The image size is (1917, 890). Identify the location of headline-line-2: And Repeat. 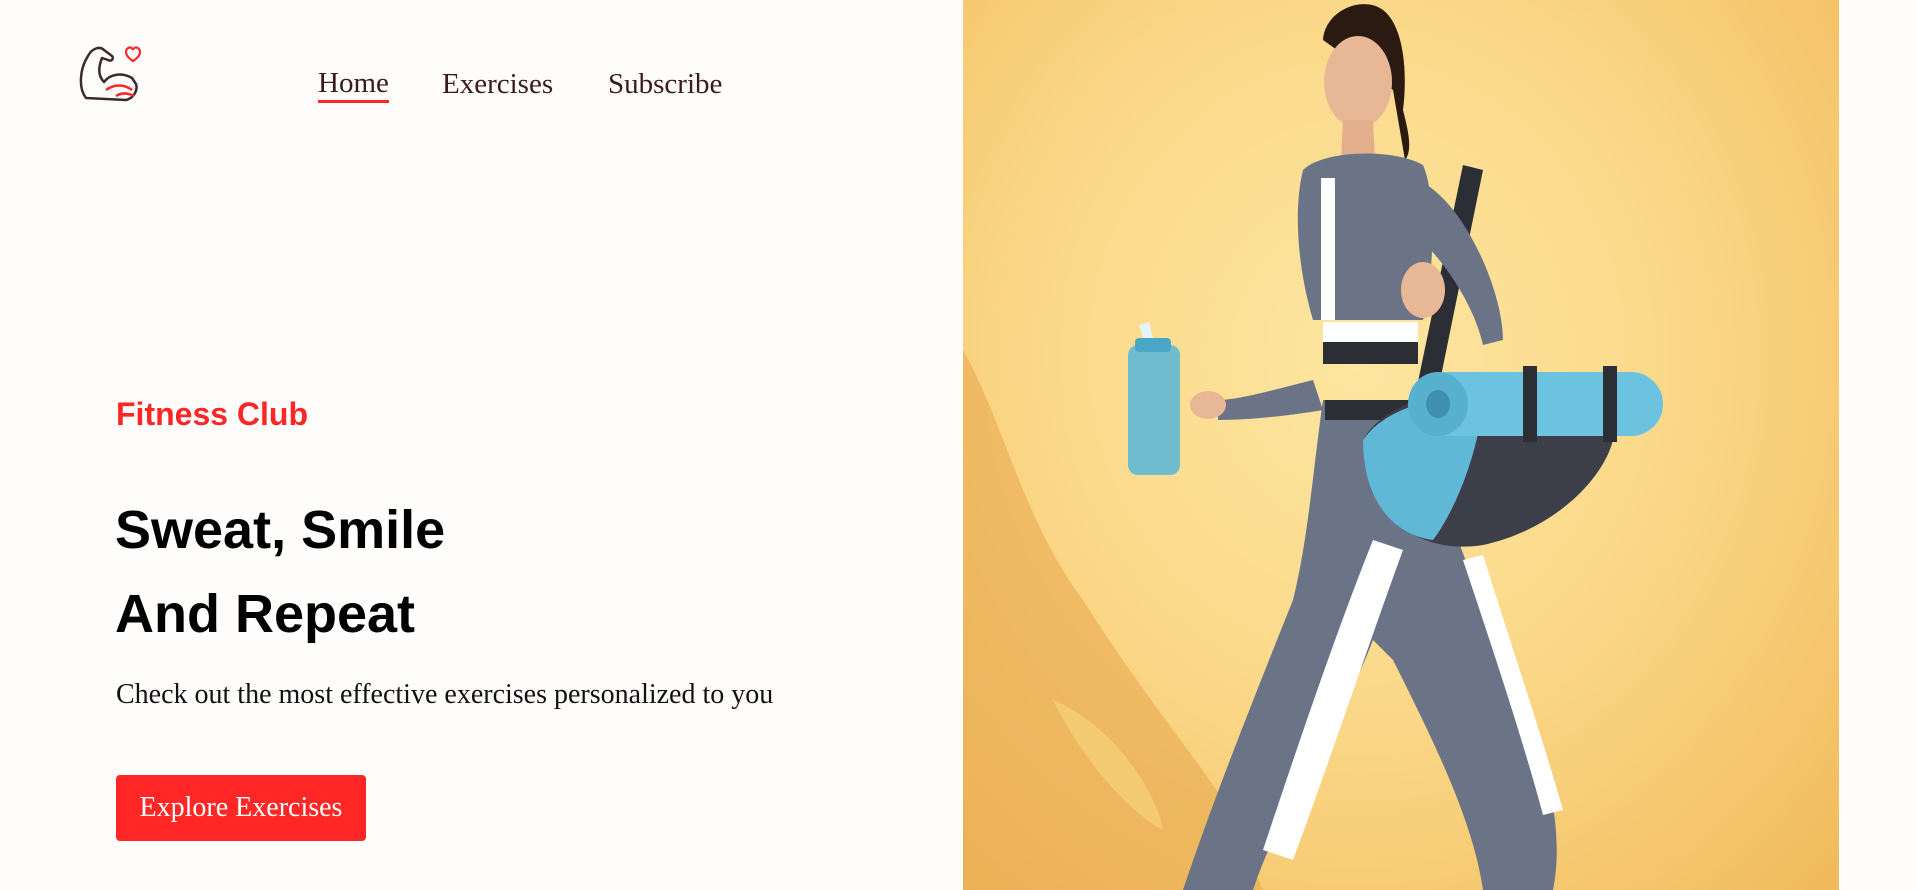
(265, 614).